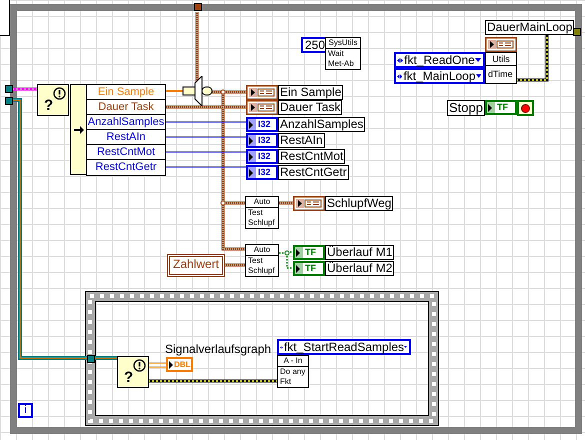 The image size is (585, 440). What do you see at coordinates (359, 268) in the screenshot?
I see `terminal-label: Überlauf M2` at bounding box center [359, 268].